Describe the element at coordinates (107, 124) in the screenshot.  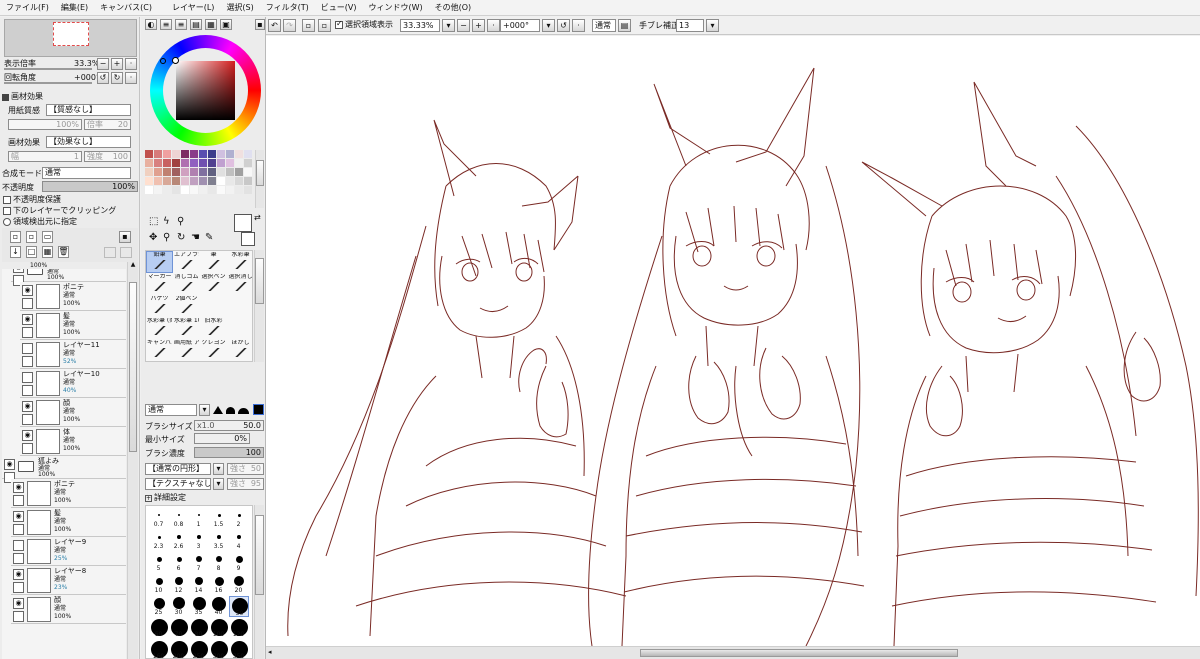
I see `paper-scale-field: 倍率 20` at that location.